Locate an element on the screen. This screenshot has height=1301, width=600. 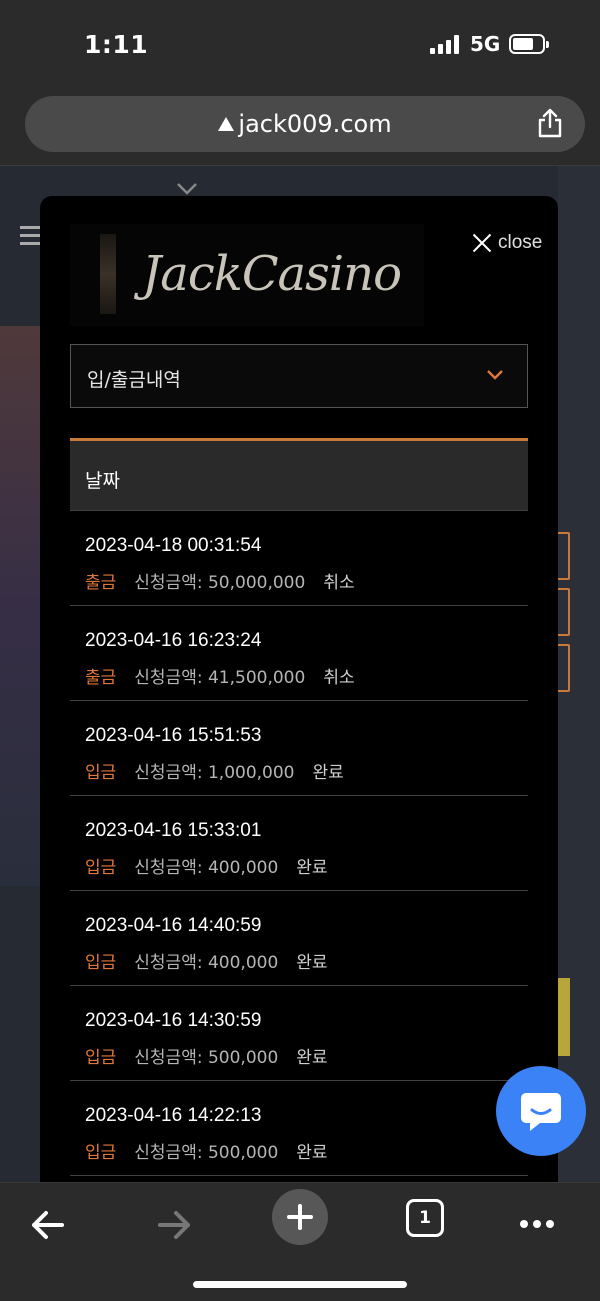
history-type-select: 입/출금내역 is located at coordinates (299, 376).